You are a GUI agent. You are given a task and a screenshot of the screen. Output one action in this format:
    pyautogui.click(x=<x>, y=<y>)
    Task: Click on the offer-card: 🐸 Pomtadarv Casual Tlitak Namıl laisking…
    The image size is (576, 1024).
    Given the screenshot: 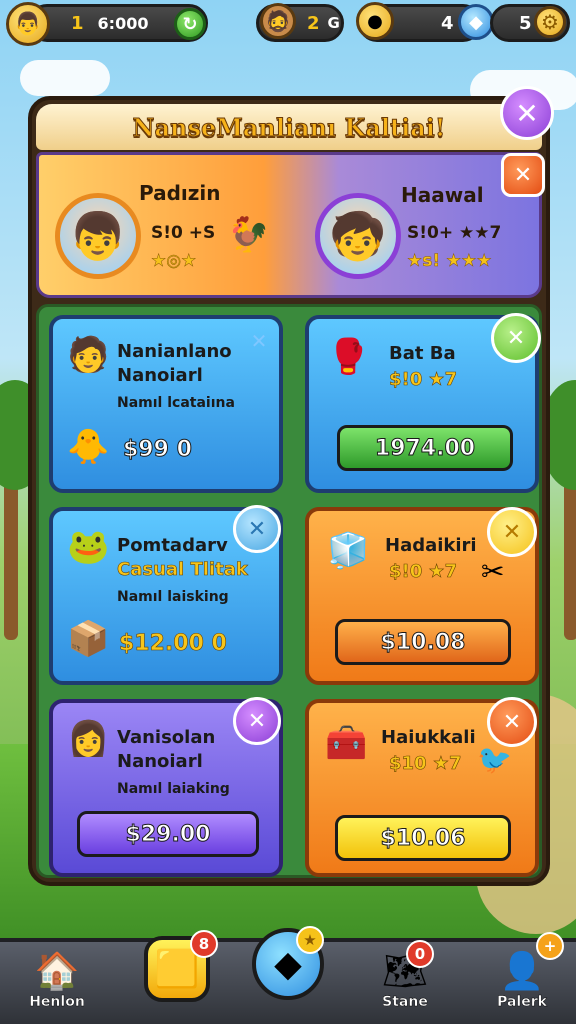 What is the action you would take?
    pyautogui.click(x=166, y=595)
    